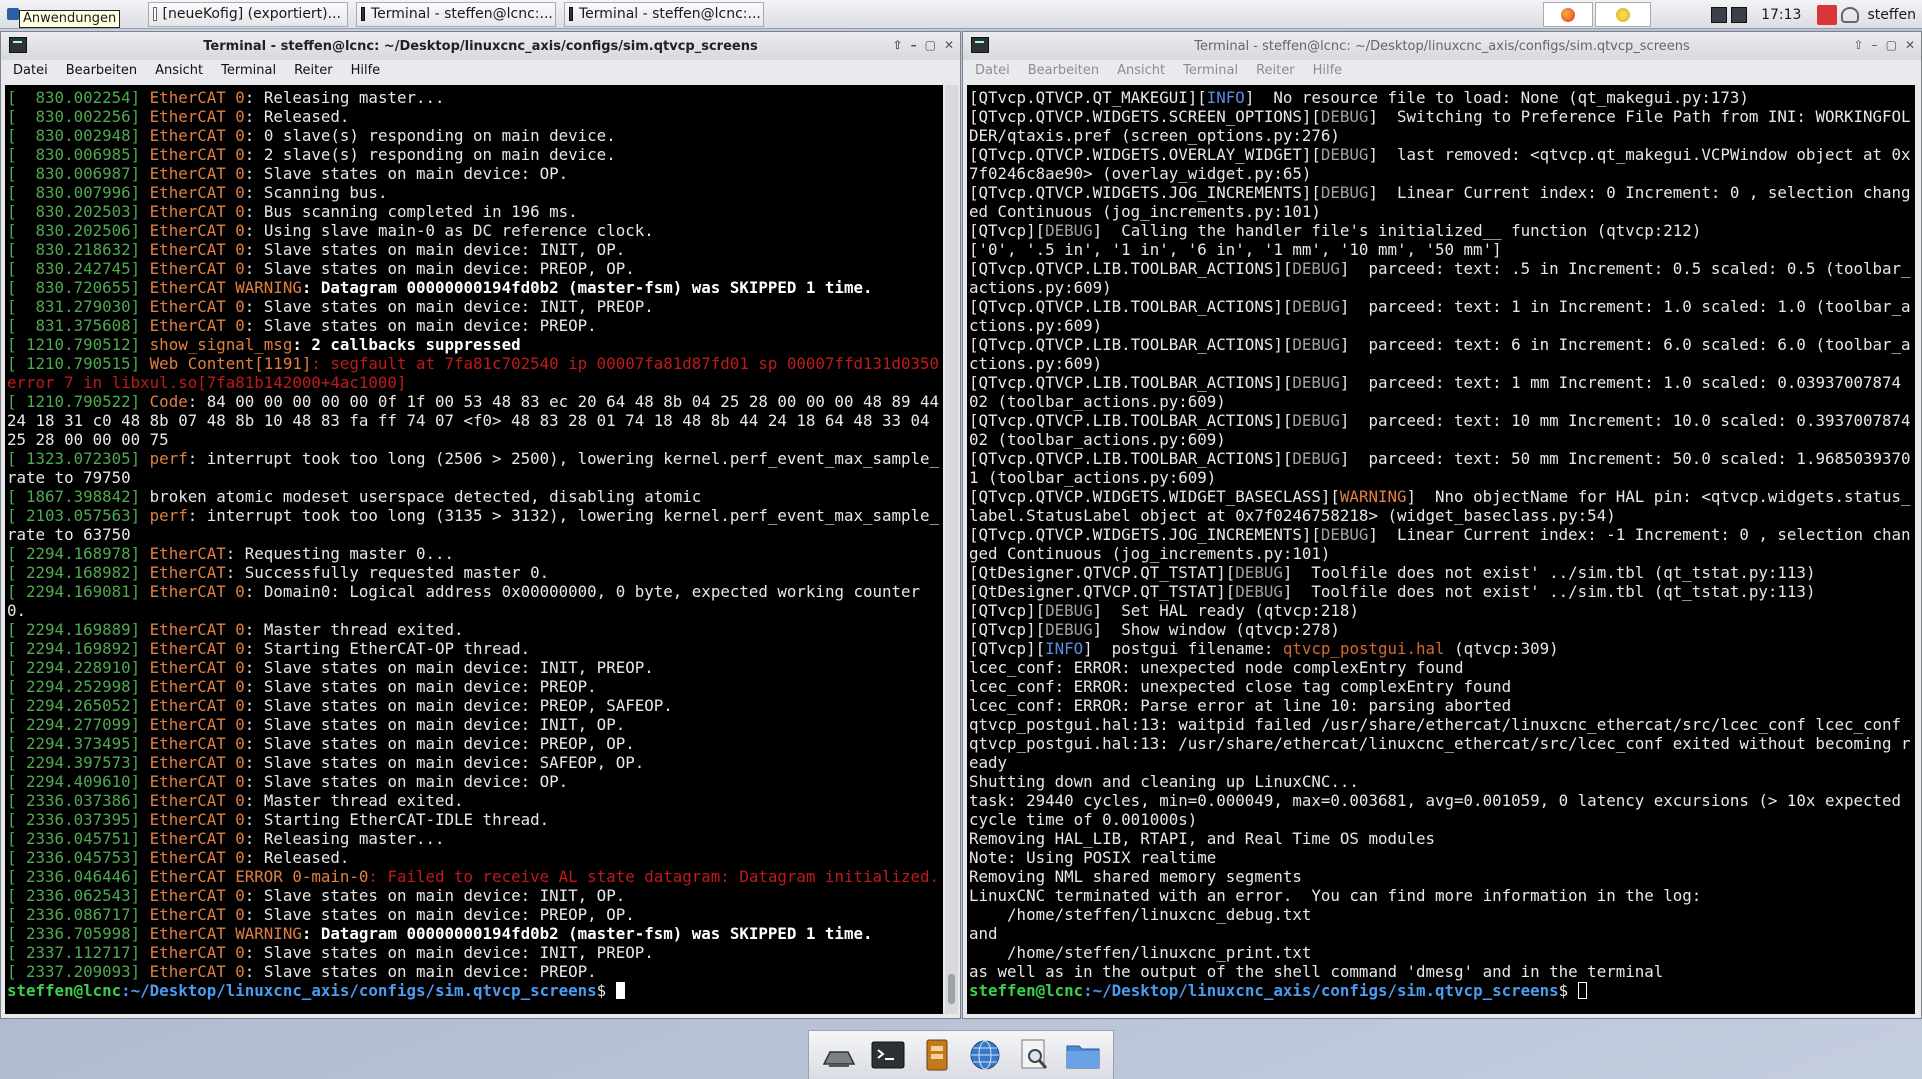 The image size is (1922, 1079). What do you see at coordinates (1442, 857) in the screenshot?
I see `terminal-line: Note: Using POSIX realtime` at bounding box center [1442, 857].